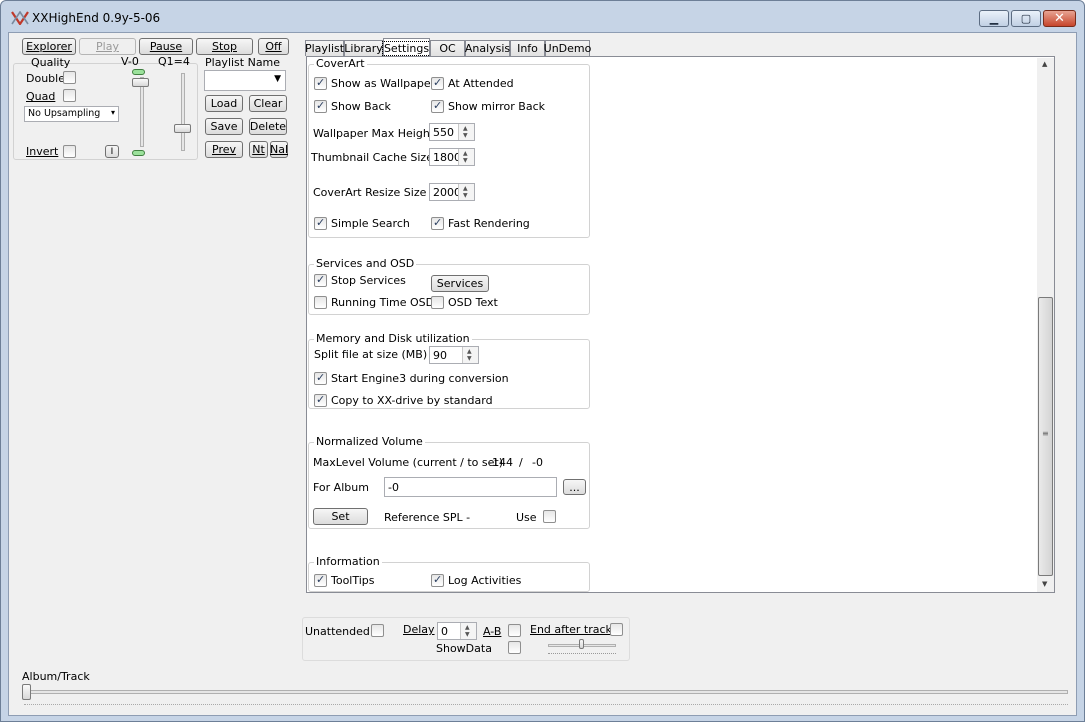 The height and width of the screenshot is (722, 1085). I want to click on maximize-button: ▢, so click(1026, 18).